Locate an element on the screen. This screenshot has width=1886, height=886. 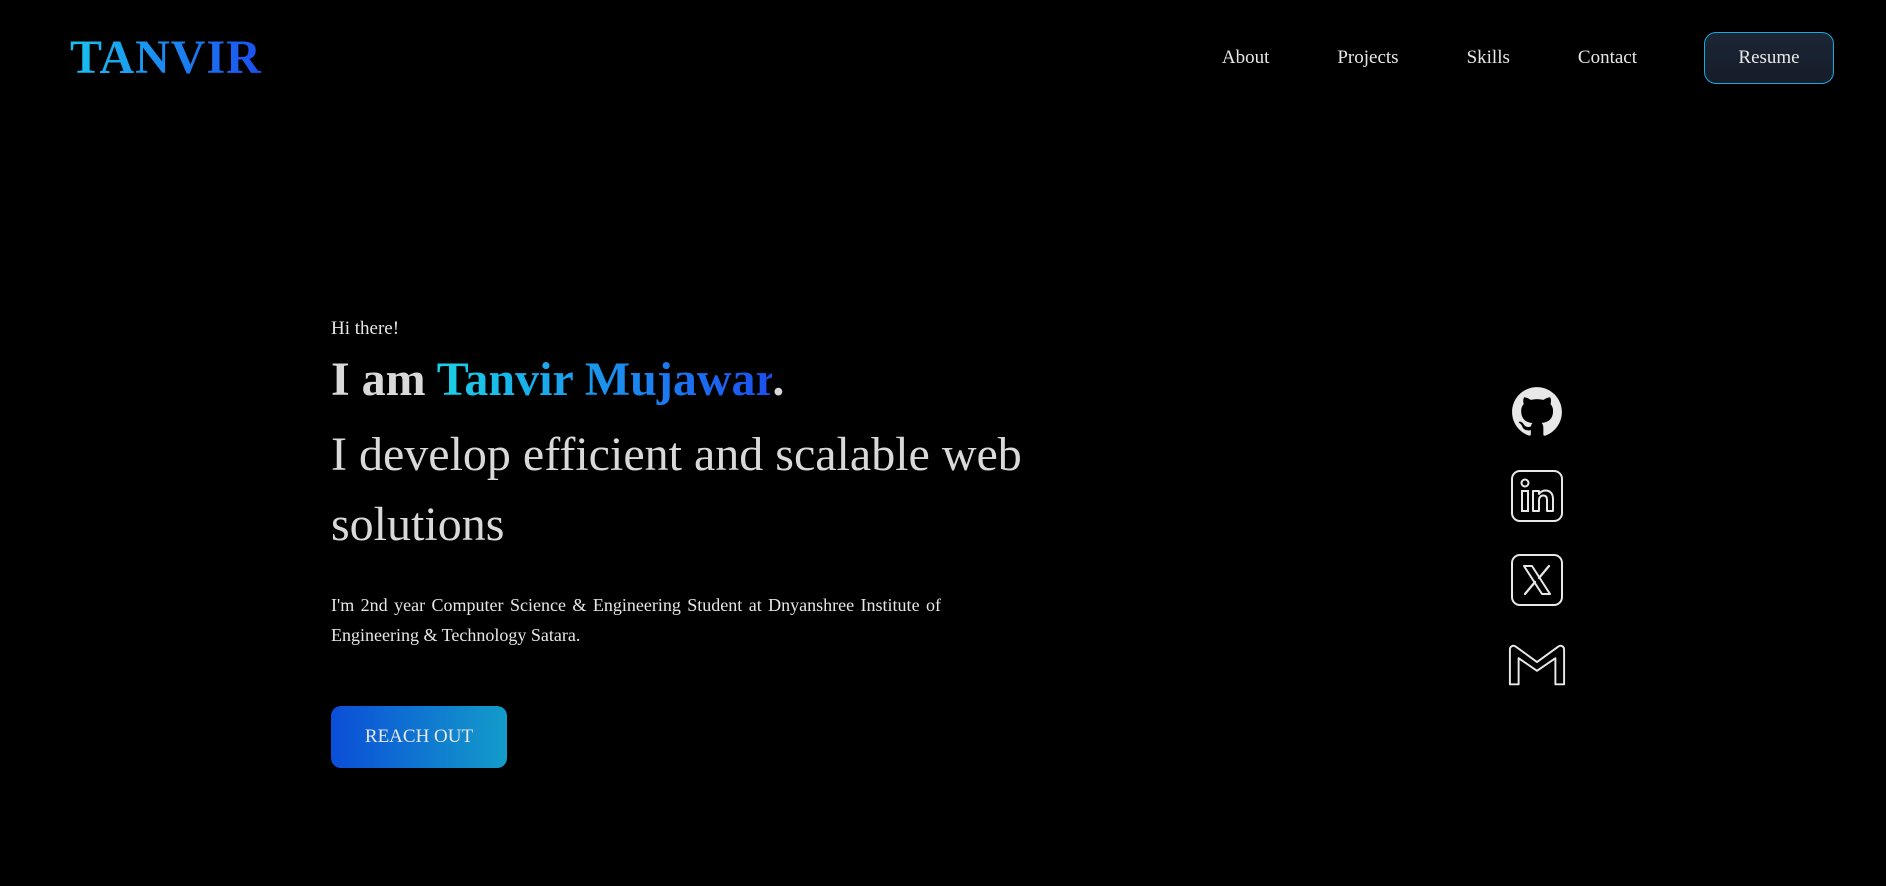
linkedin-link is located at coordinates (1537, 496).